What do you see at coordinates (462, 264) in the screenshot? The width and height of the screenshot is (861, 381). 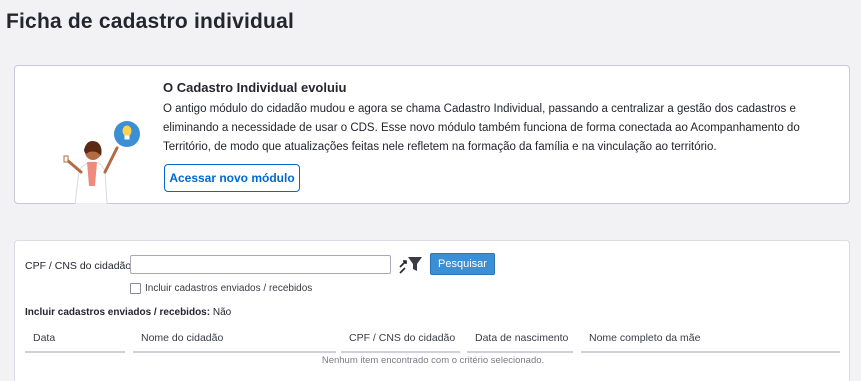 I see `search-button: Pesquisar` at bounding box center [462, 264].